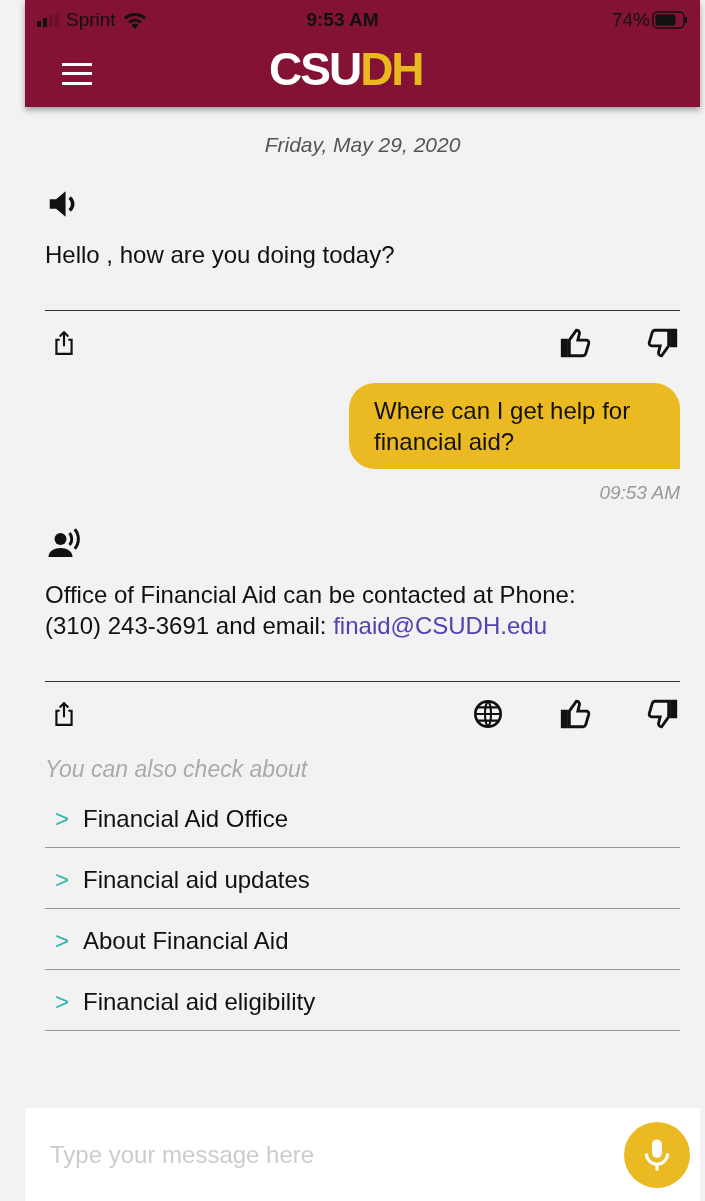 Image resolution: width=705 pixels, height=1201 pixels. Describe the element at coordinates (346, 69) in the screenshot. I see `app-logo: CSUDH` at that location.